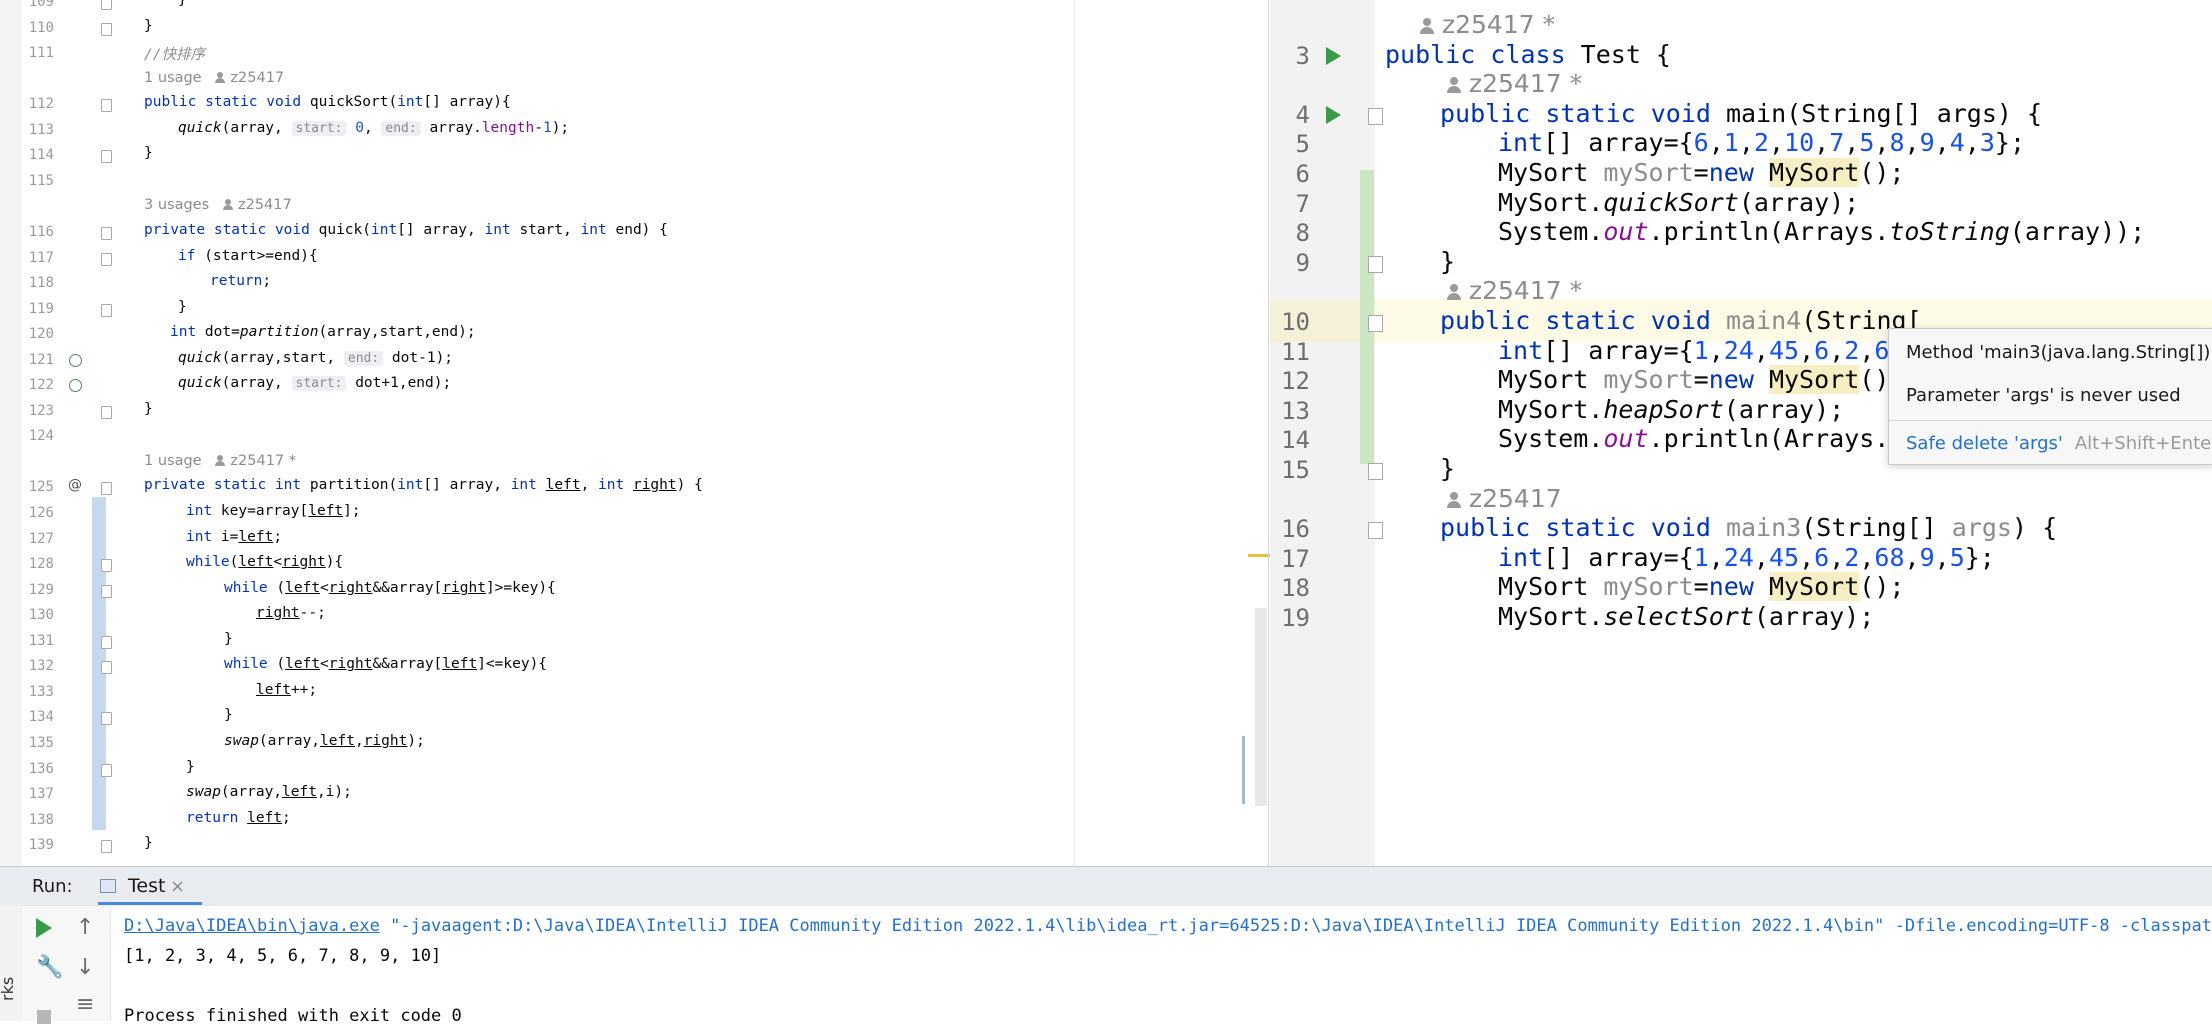  What do you see at coordinates (34, 590) in the screenshot?
I see `line-number: 129` at bounding box center [34, 590].